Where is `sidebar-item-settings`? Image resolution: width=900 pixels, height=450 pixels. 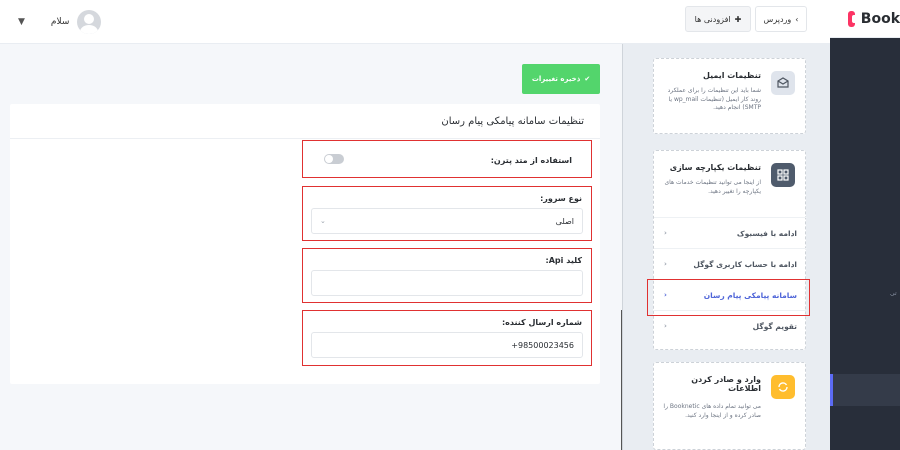 sidebar-item-settings is located at coordinates (865, 390).